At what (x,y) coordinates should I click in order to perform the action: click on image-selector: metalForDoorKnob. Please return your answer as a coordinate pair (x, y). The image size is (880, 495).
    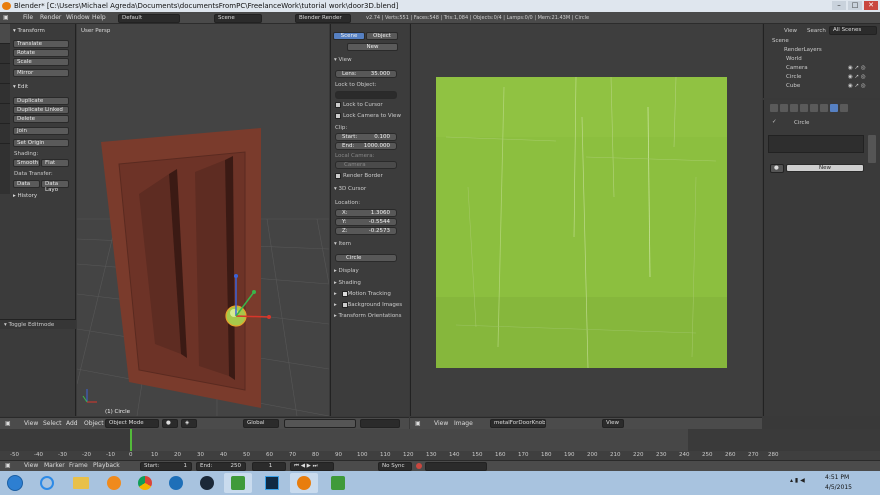
    Looking at the image, I should click on (518, 423).